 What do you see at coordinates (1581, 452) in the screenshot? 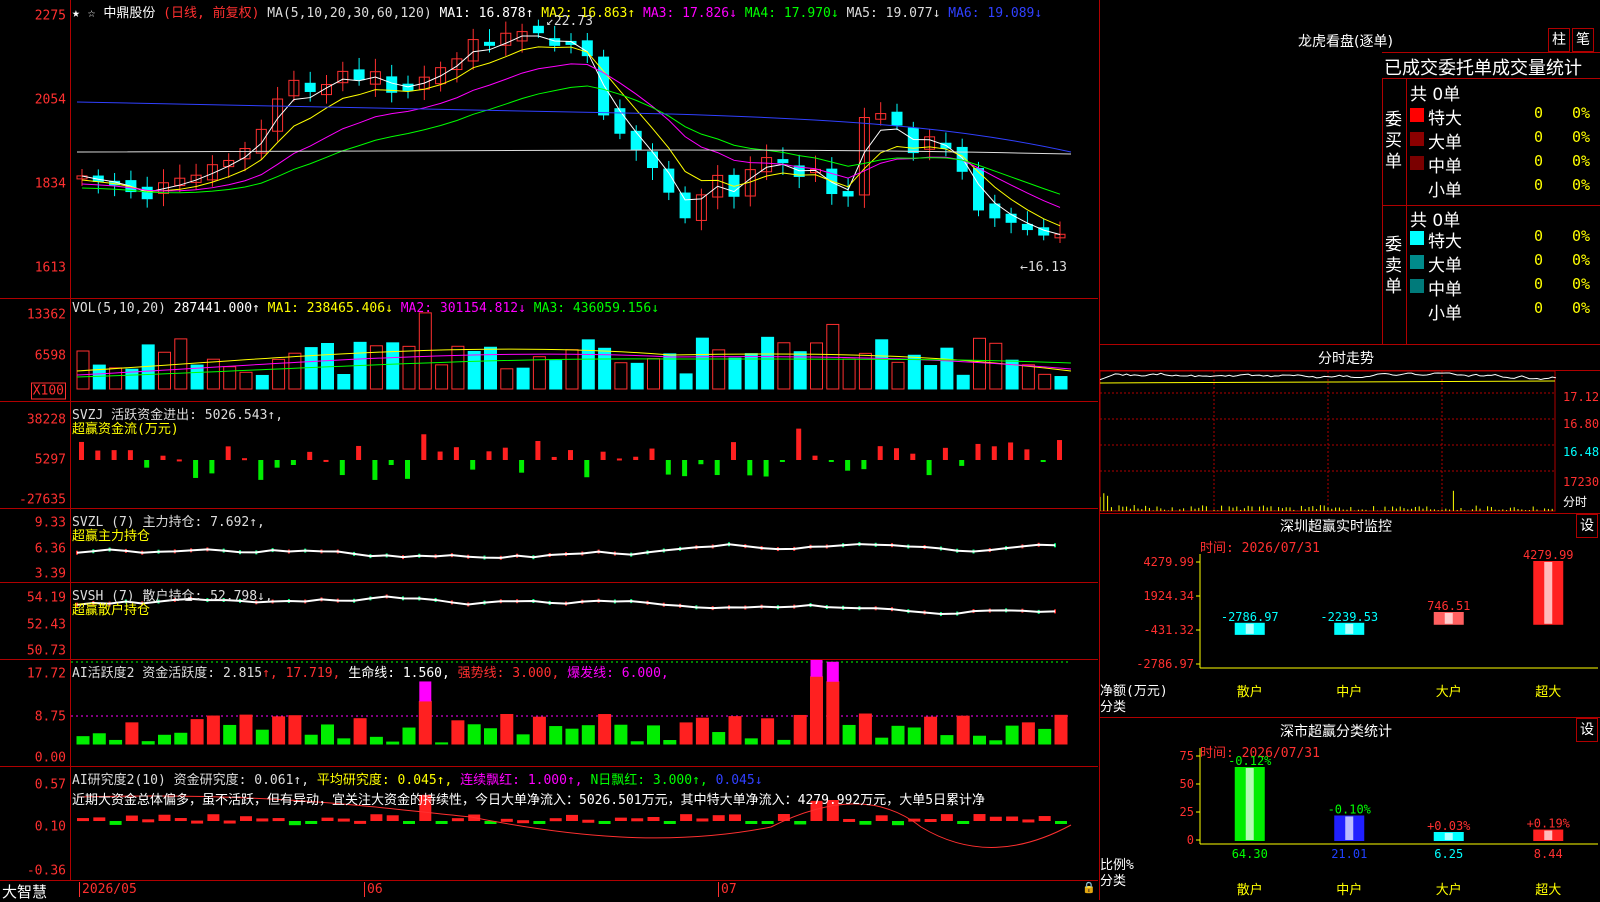
I see `intraday-tick: 16.48` at bounding box center [1581, 452].